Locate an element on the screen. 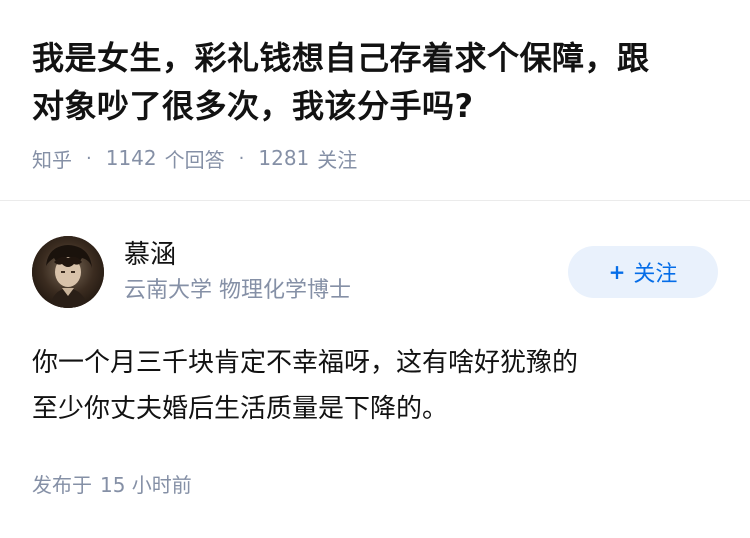  question-meta: 知乎 · 1142 个回答 · 1281 关注 is located at coordinates (377, 158).